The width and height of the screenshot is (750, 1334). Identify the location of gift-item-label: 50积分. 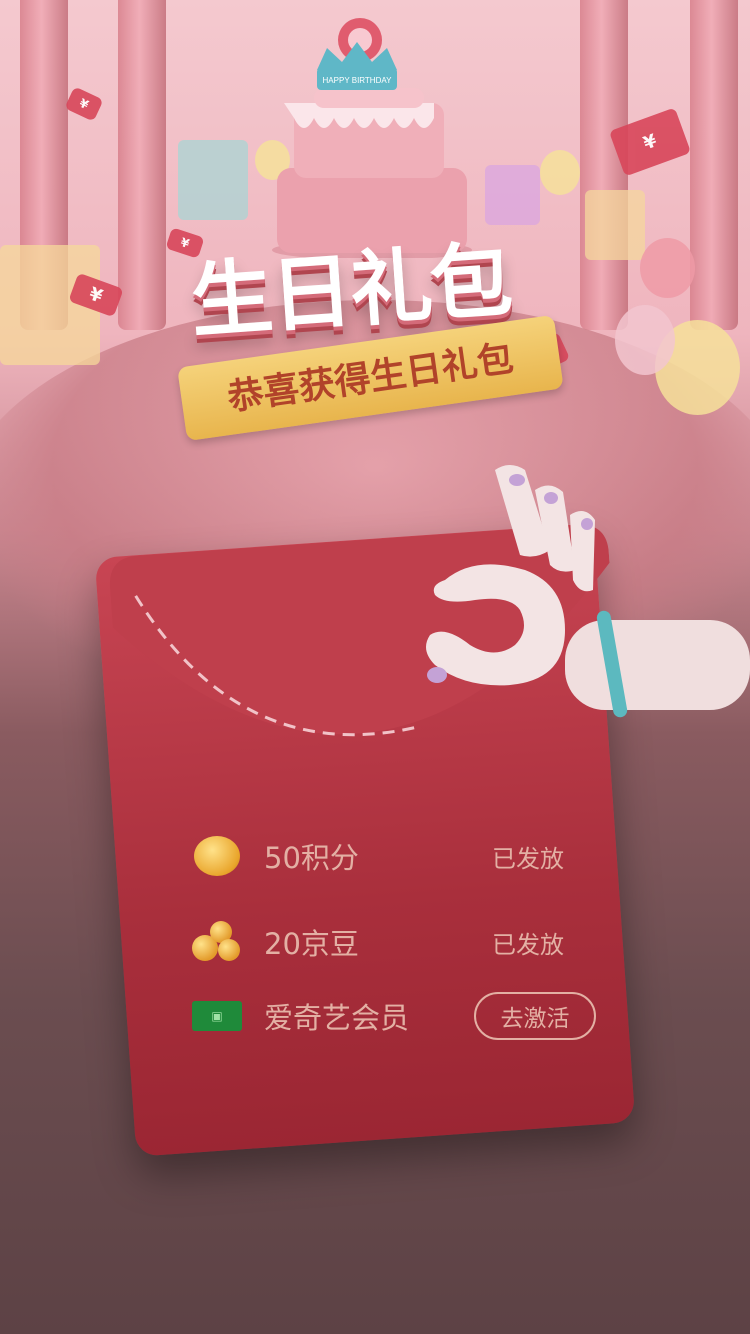
(311, 858).